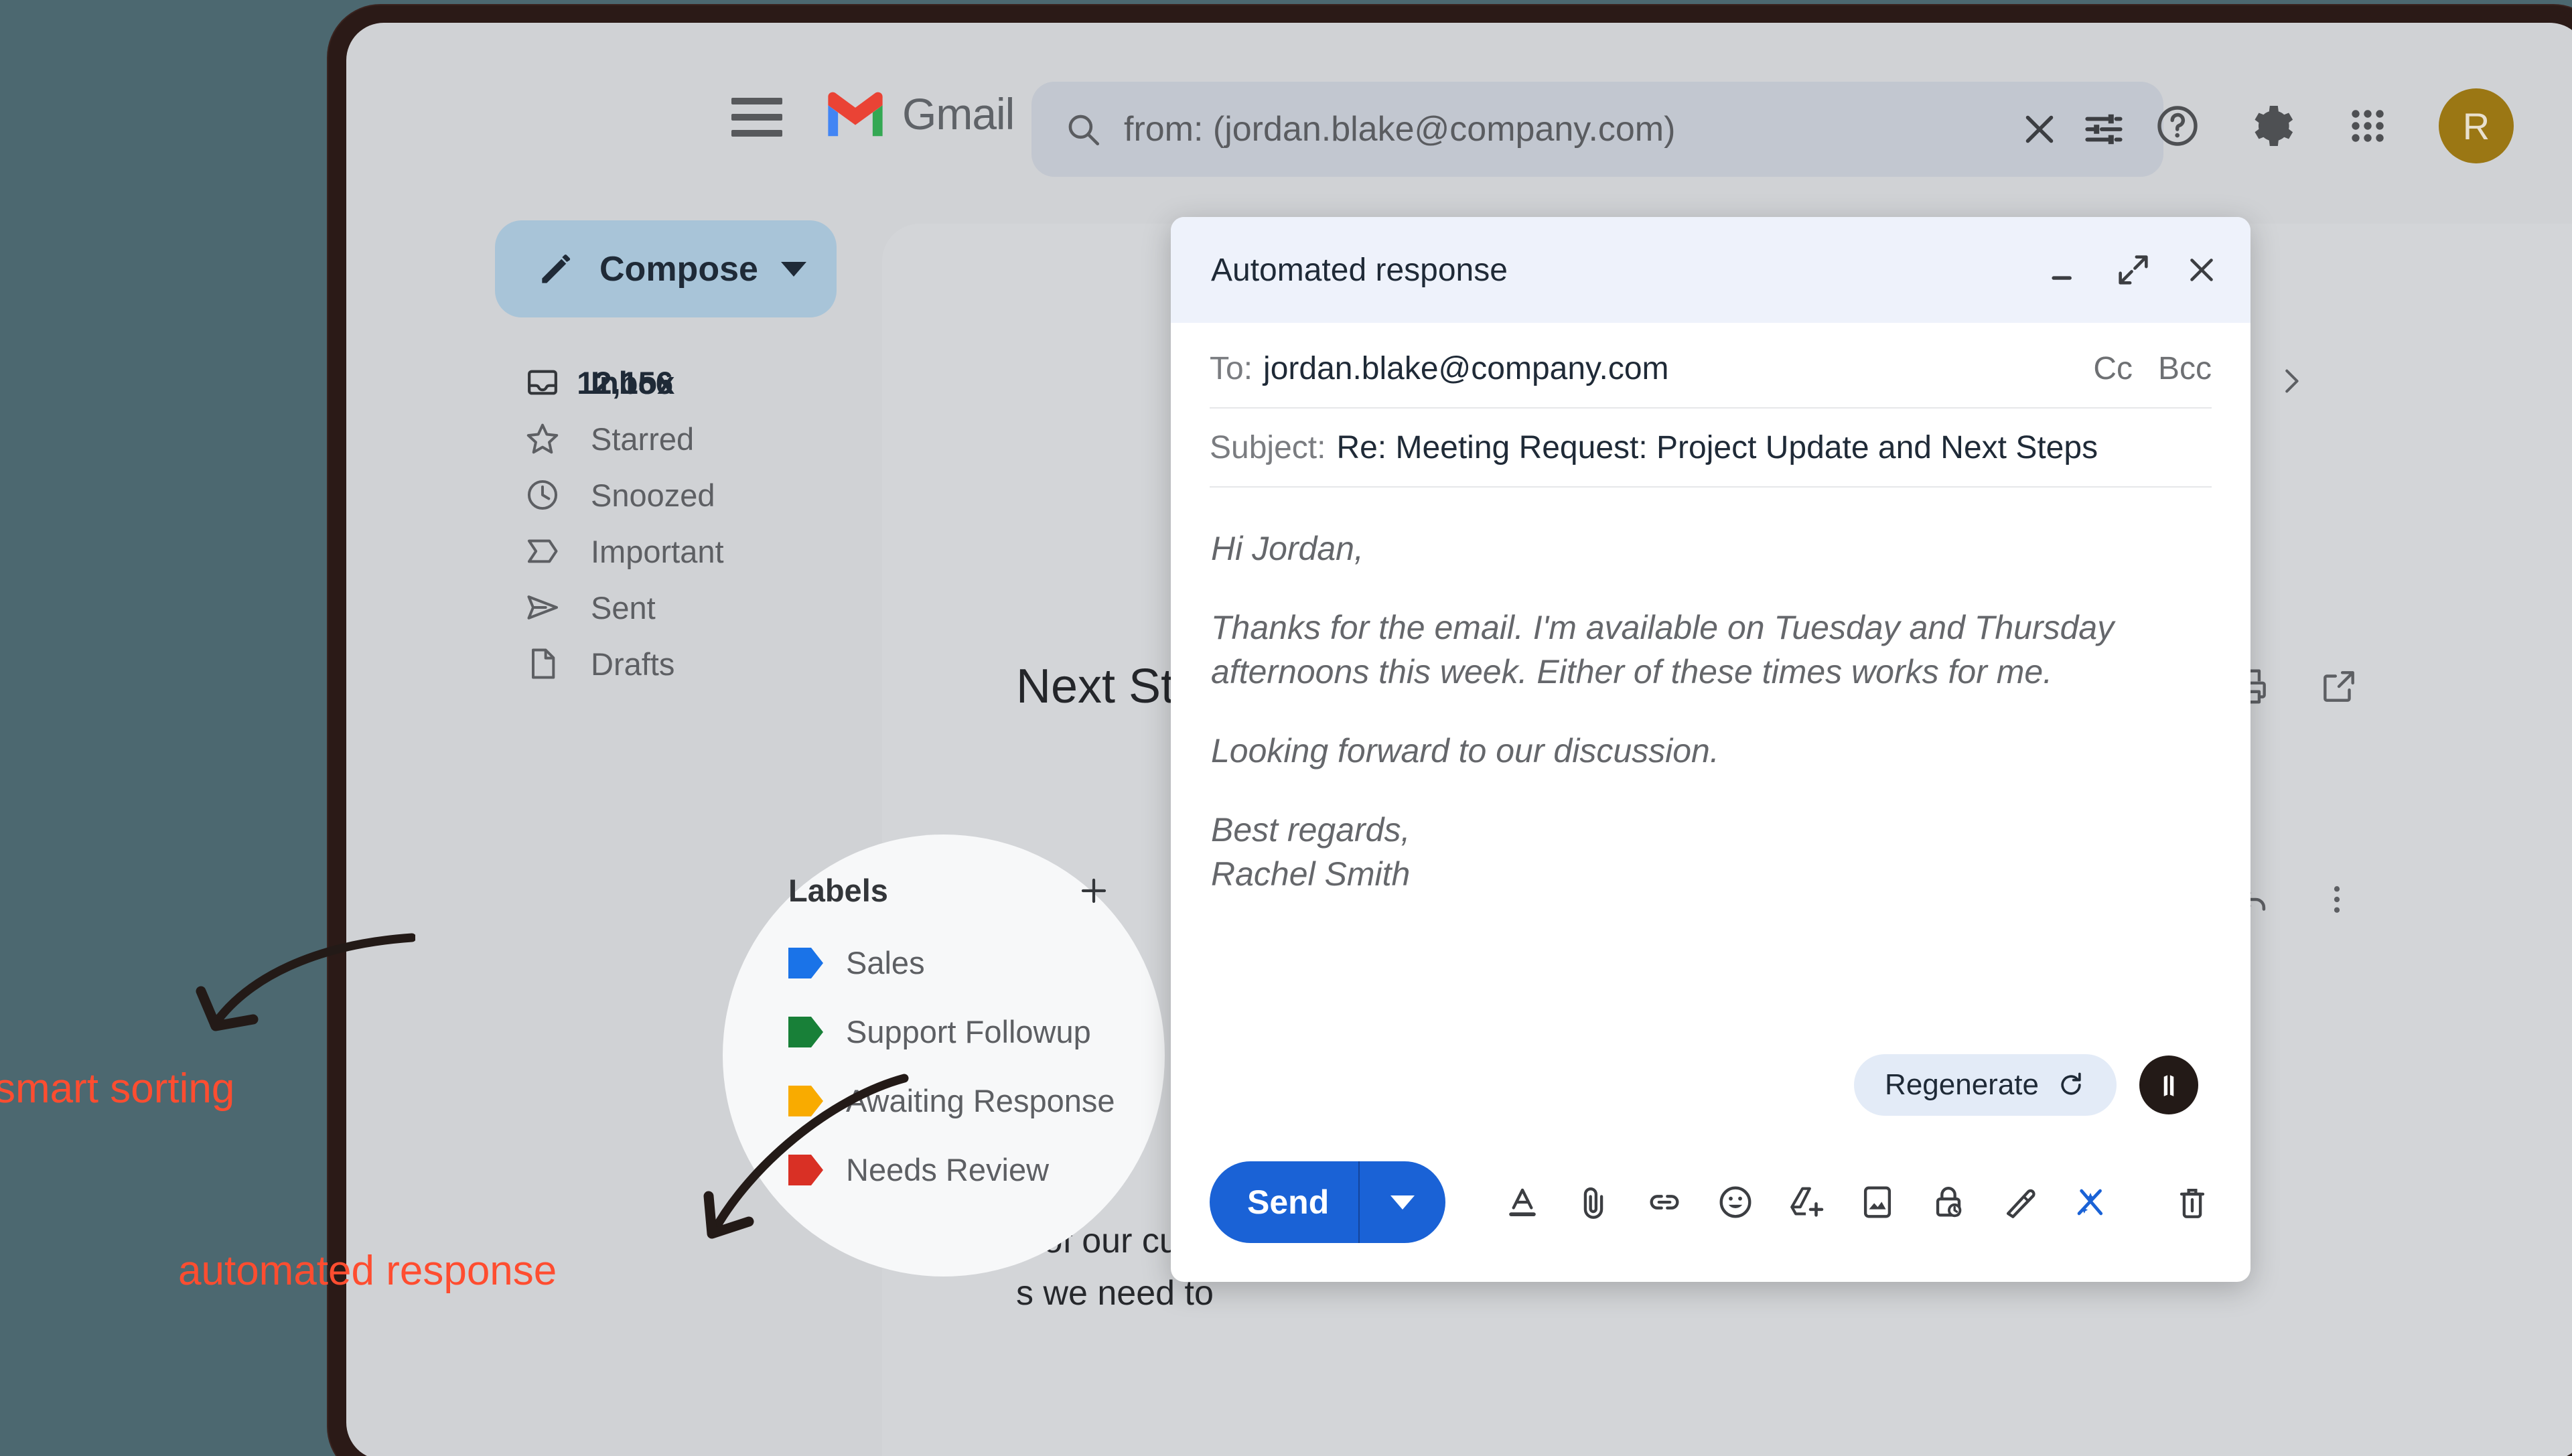  I want to click on confidential-mode-icon, so click(1948, 1202).